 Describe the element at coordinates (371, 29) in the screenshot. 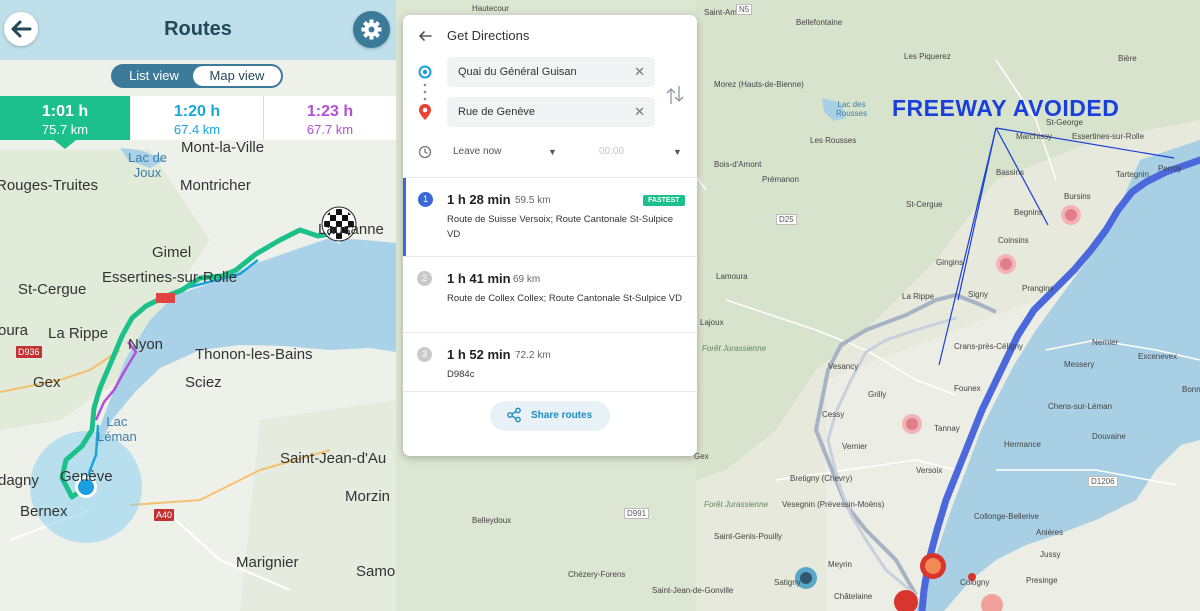

I see `settings-button` at that location.